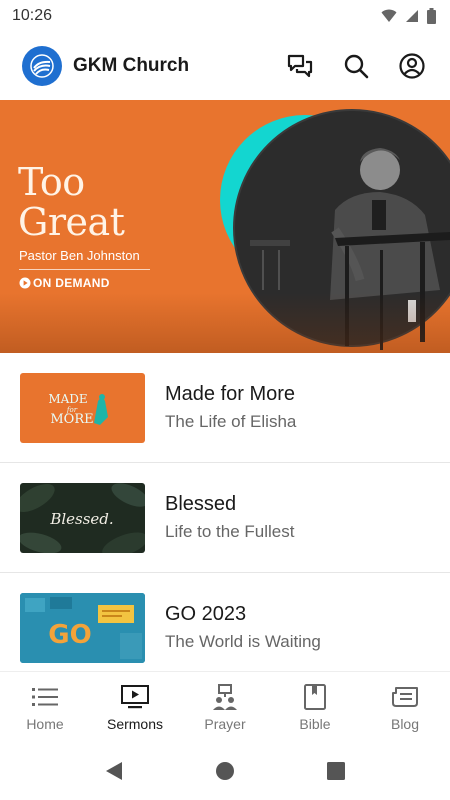  What do you see at coordinates (412, 16) in the screenshot?
I see `cell-signal-icon` at bounding box center [412, 16].